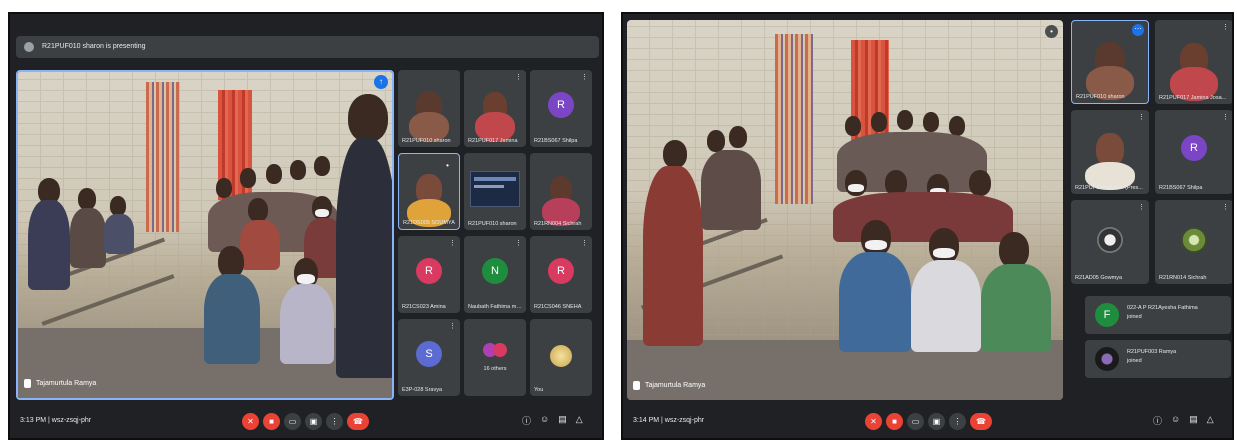 The width and height of the screenshot is (1237, 443). I want to click on meeting-time-code: 3:14 PM | wsz-zsqj-phr, so click(669, 420).